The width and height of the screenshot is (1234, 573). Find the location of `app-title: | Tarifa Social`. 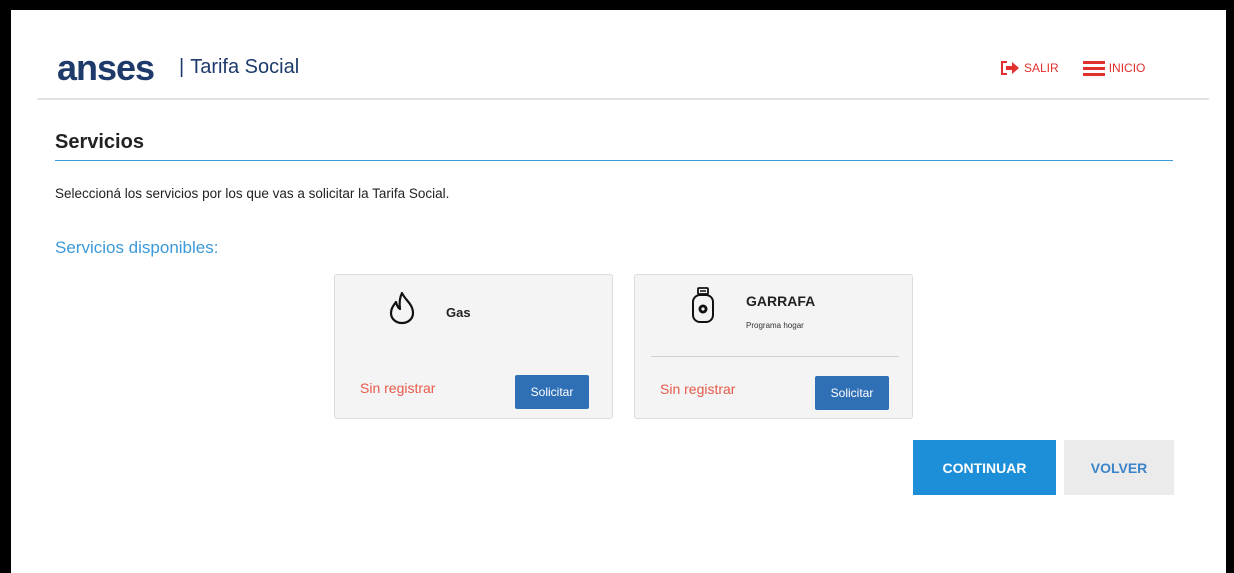

app-title: | Tarifa Social is located at coordinates (239, 67).